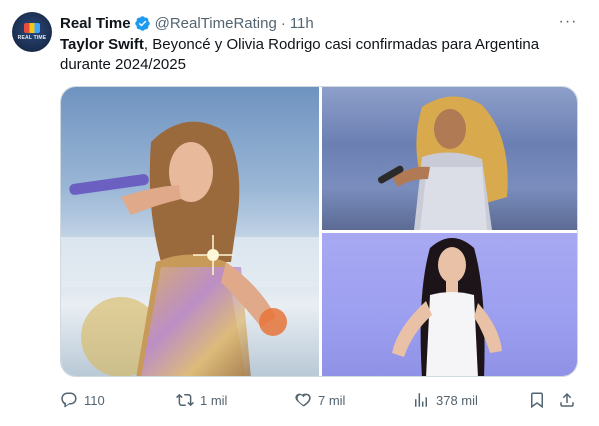  What do you see at coordinates (95, 23) in the screenshot?
I see `author-name: Real Time` at bounding box center [95, 23].